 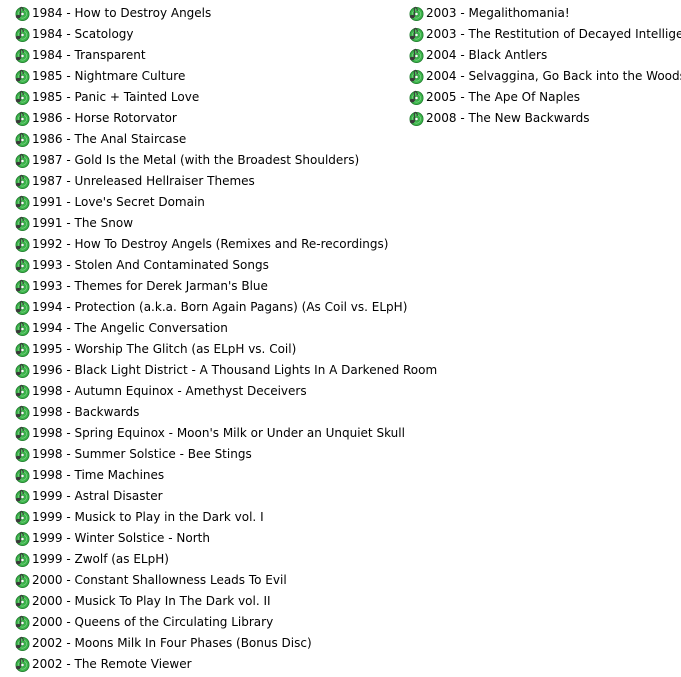 I want to click on folder-item: 1986 - The Anal Staircase, so click(x=209, y=138).